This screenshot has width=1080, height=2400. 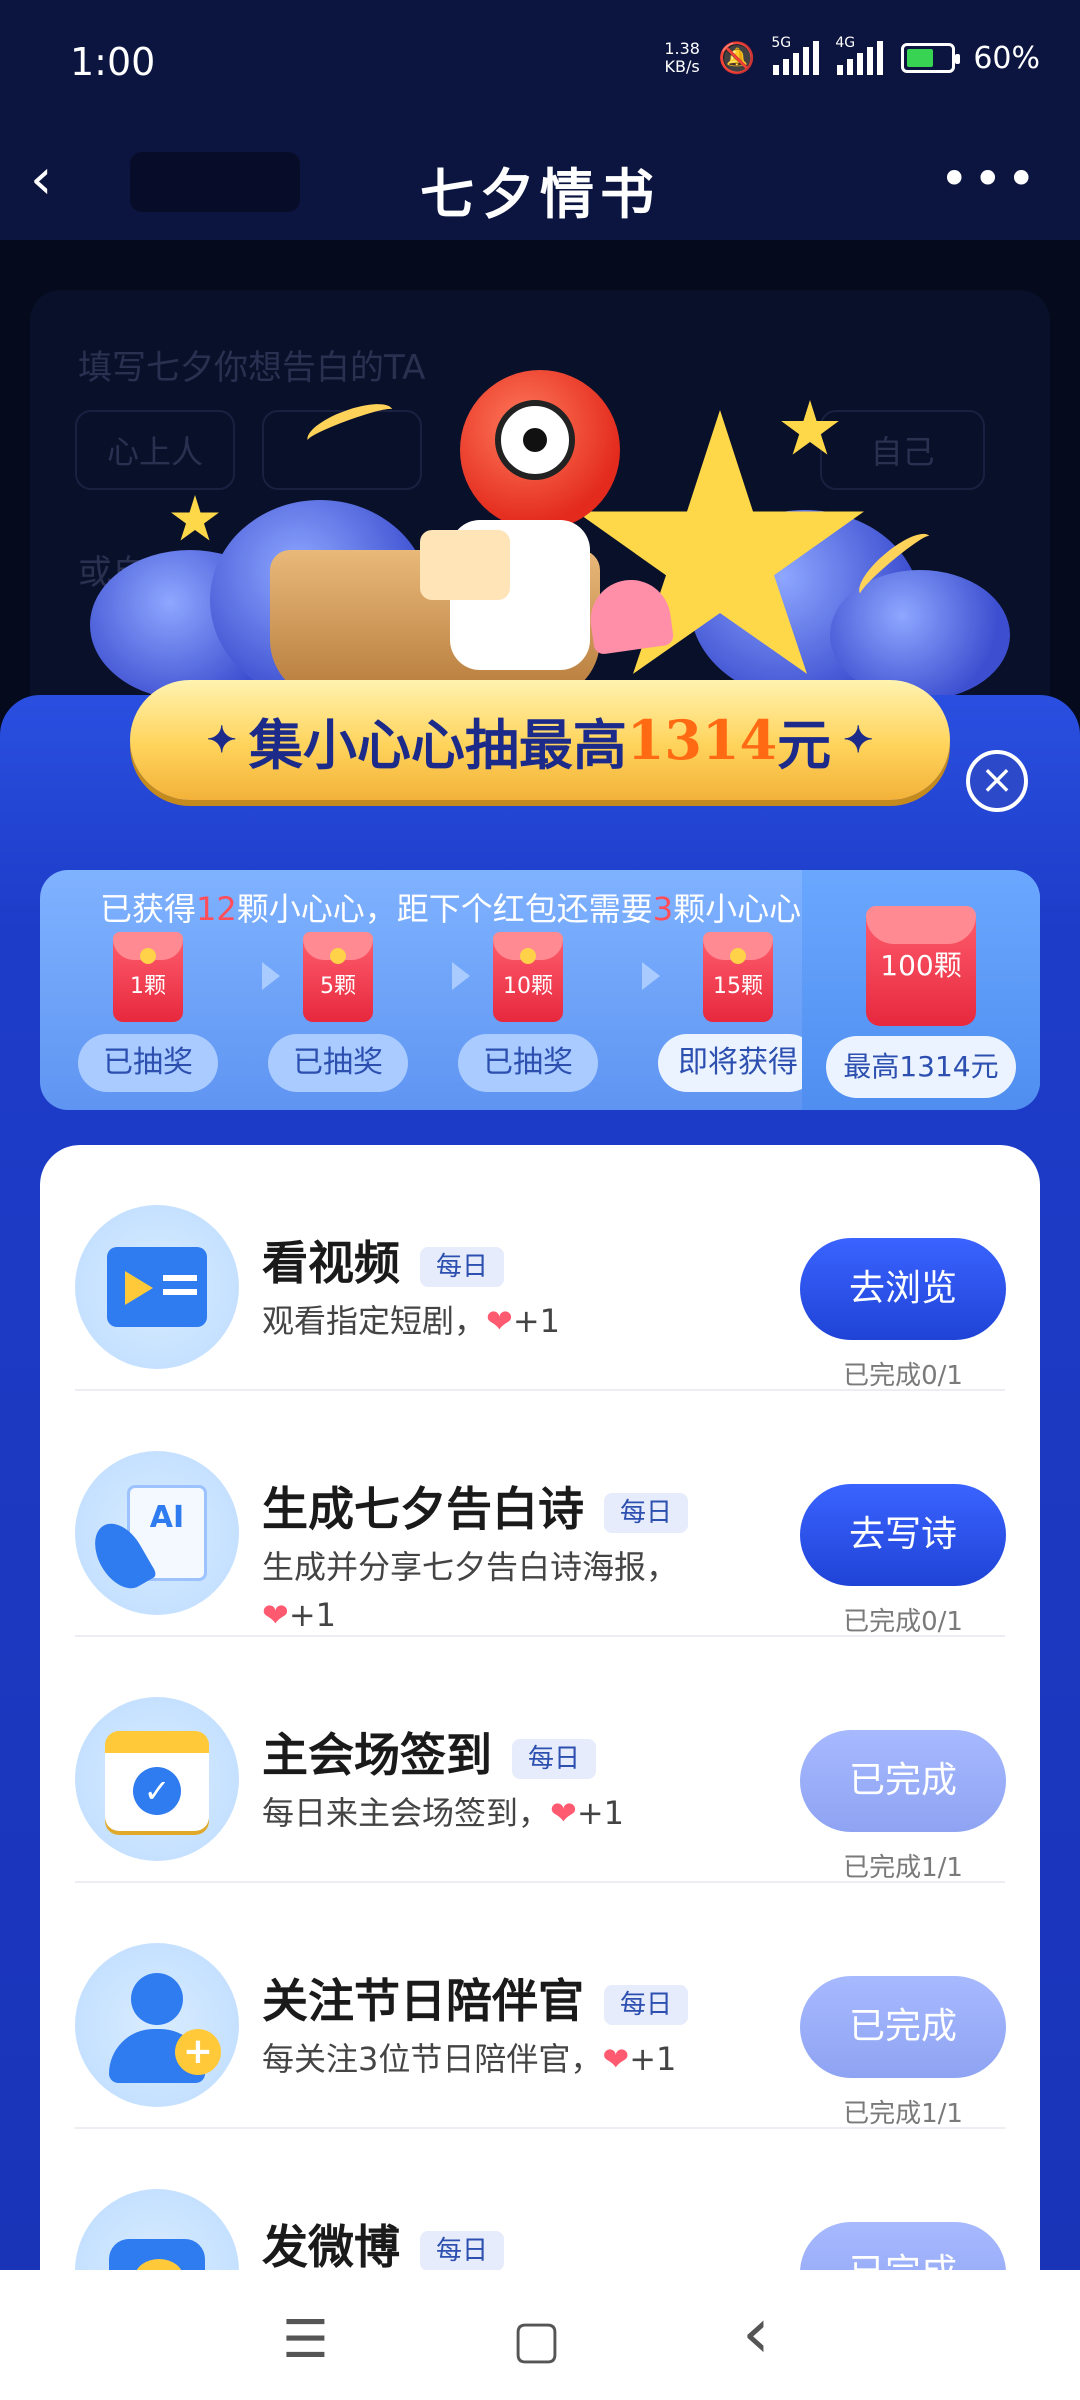 What do you see at coordinates (540, 2199) in the screenshot?
I see `list-item: 发微博每日 已完成` at bounding box center [540, 2199].